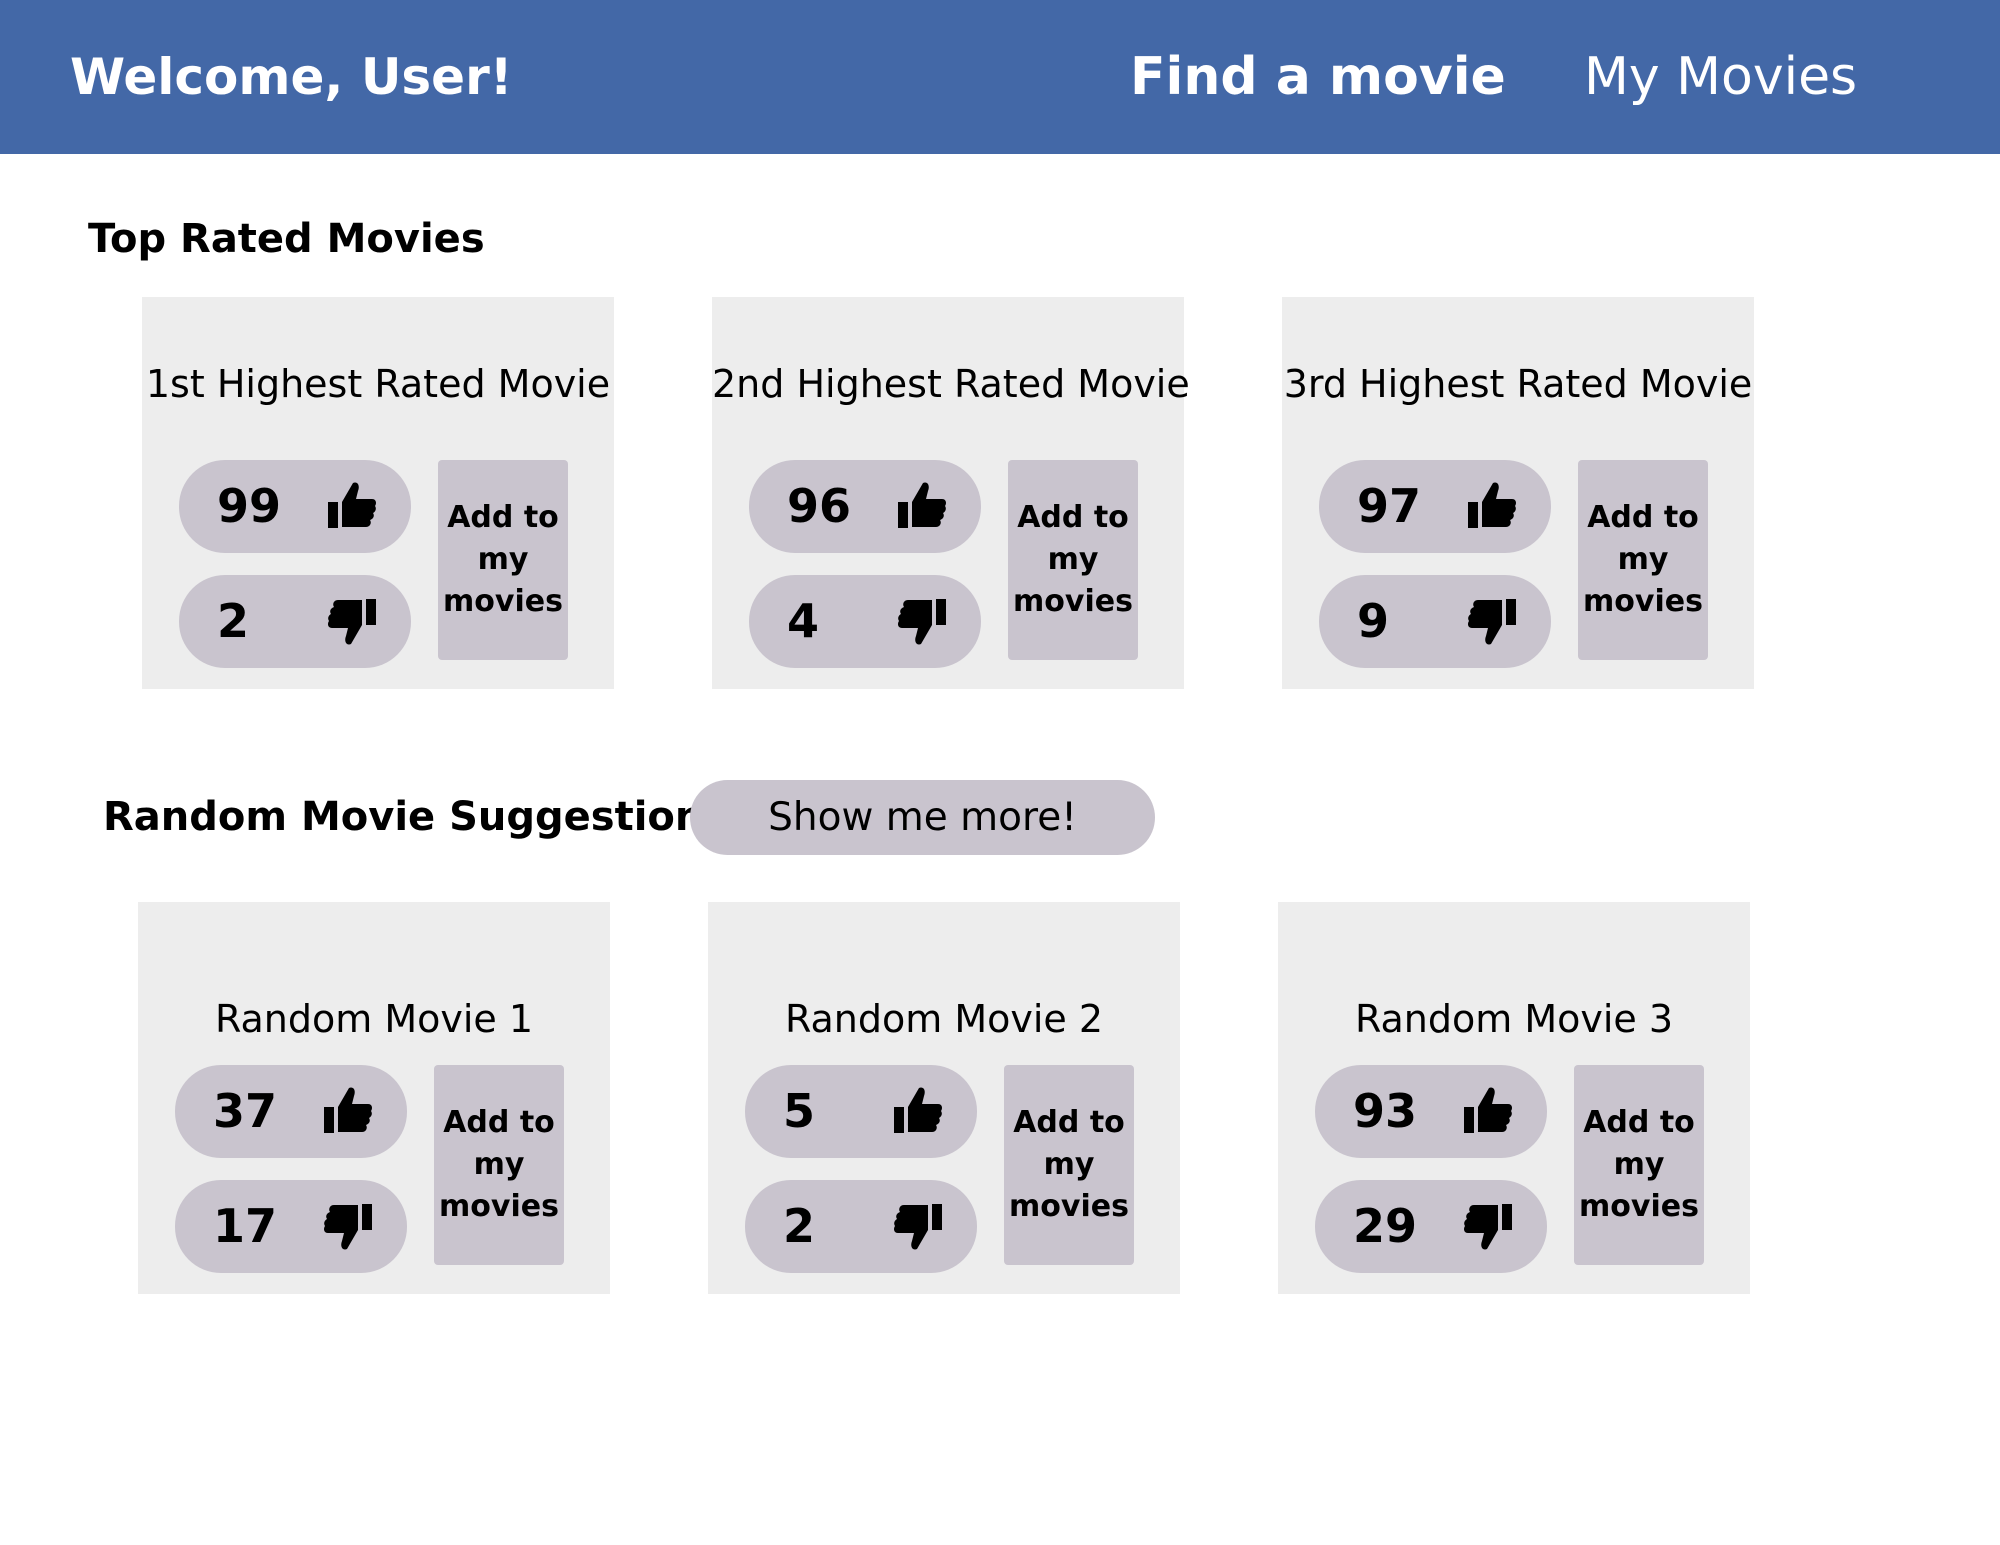 This screenshot has height=1545, width=2000. Describe the element at coordinates (1431, 1226) in the screenshot. I see `dislike-counter: 29` at that location.